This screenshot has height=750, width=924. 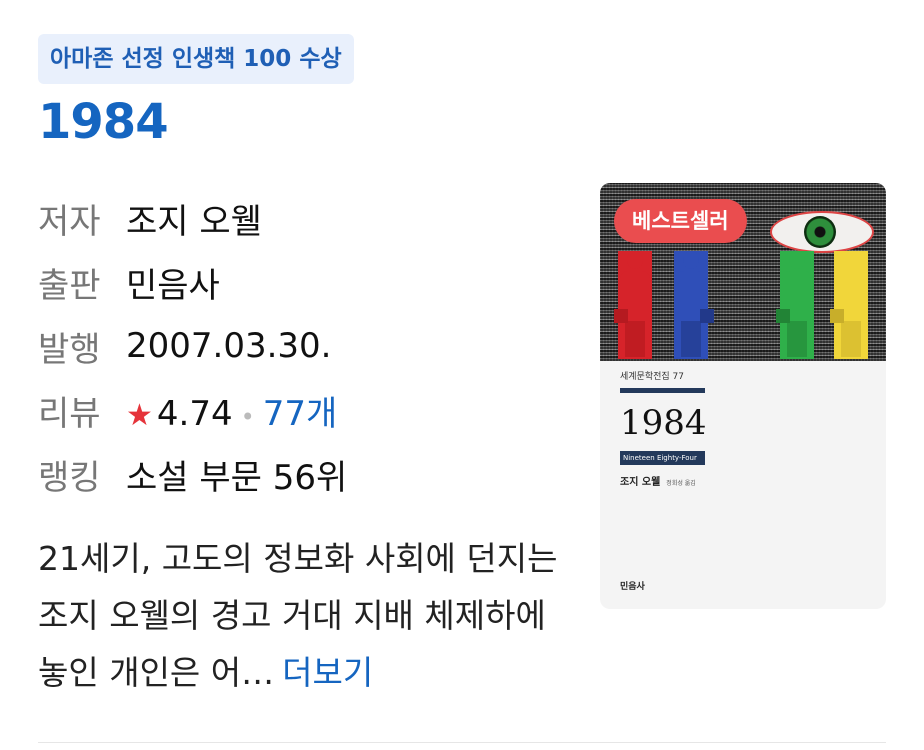 I want to click on meta-row-author: 저자 조지 오웰, so click(x=192, y=218).